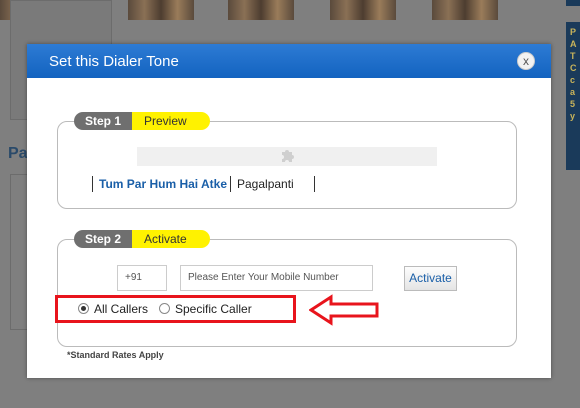 The height and width of the screenshot is (408, 580). Describe the element at coordinates (289, 61) in the screenshot. I see `modal-header: Set this Dialer Tone x` at that location.